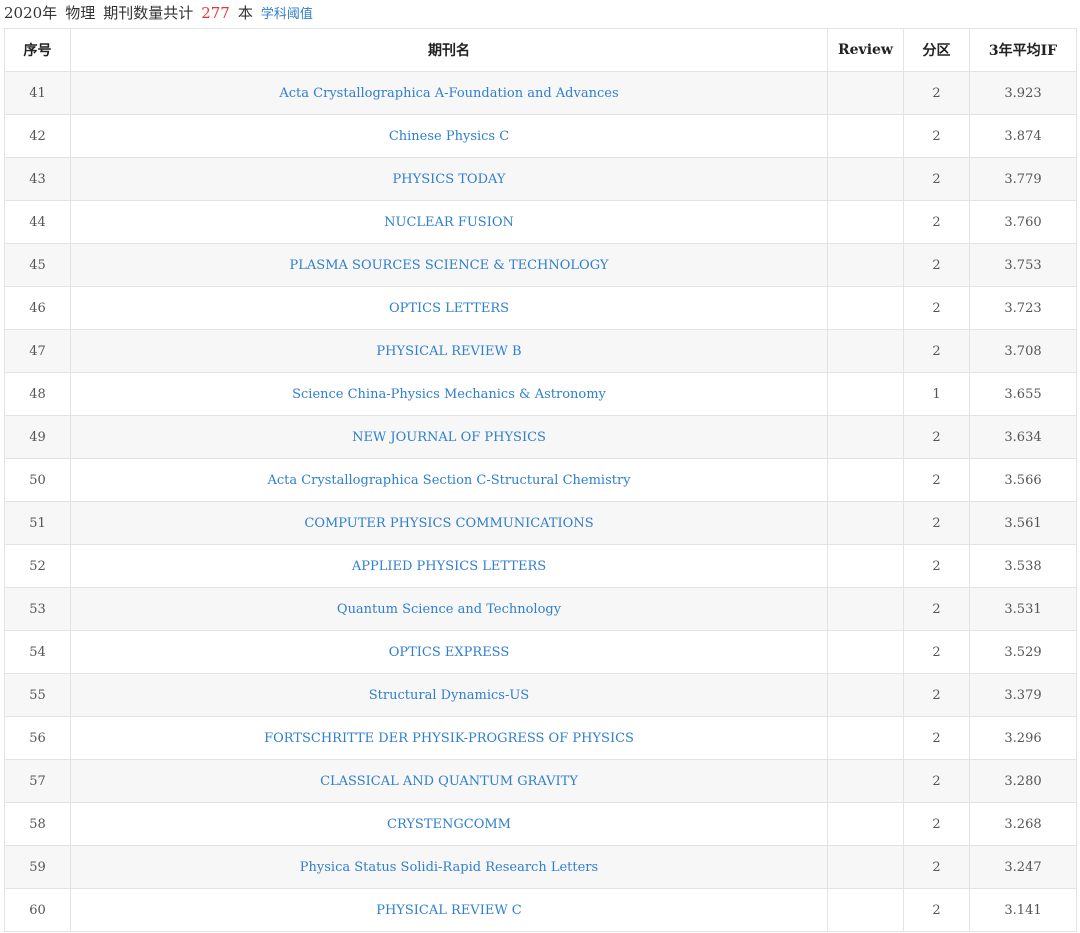 The image size is (1080, 933). What do you see at coordinates (1023, 781) in the screenshot?
I see `row-3yr-avg-if: 3.280` at bounding box center [1023, 781].